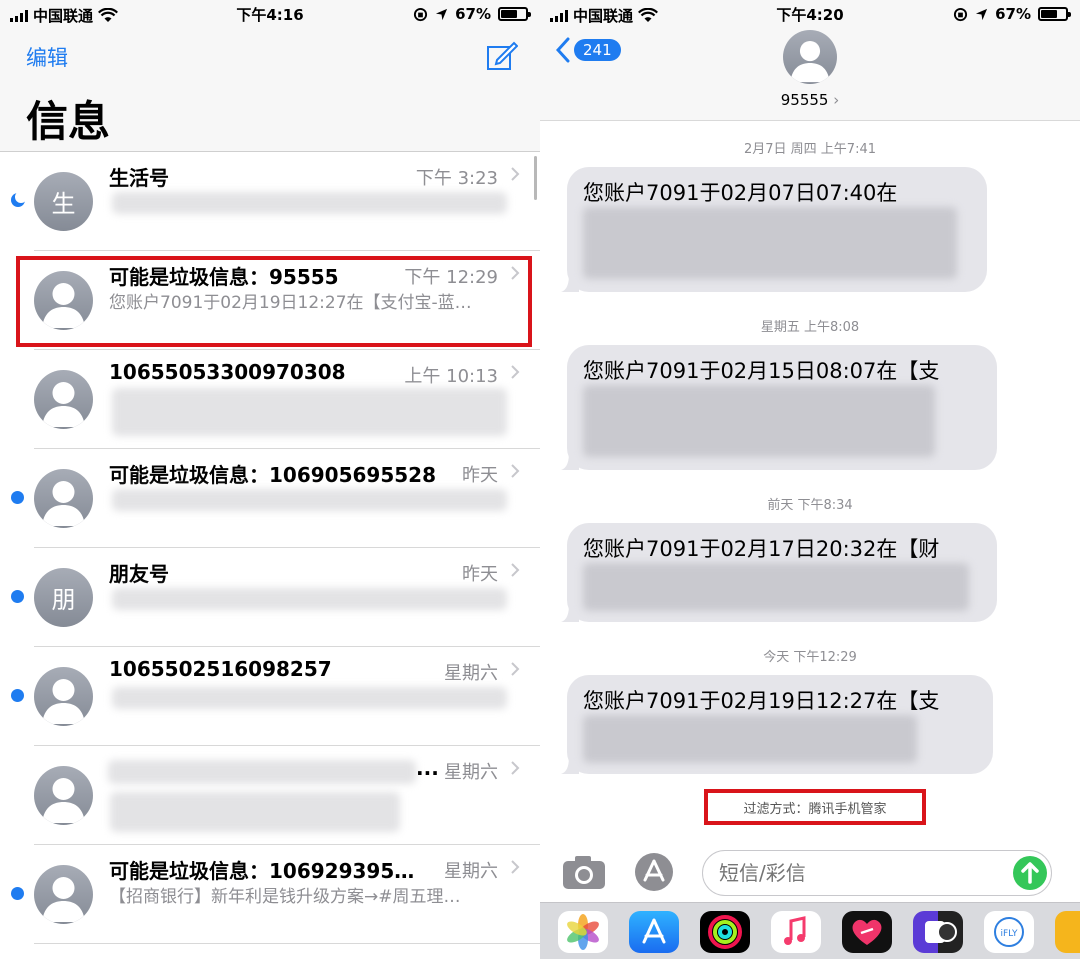  What do you see at coordinates (777, 724) in the screenshot?
I see `message-bubble: 您账户7091于02月19日12:27在【支` at bounding box center [777, 724].